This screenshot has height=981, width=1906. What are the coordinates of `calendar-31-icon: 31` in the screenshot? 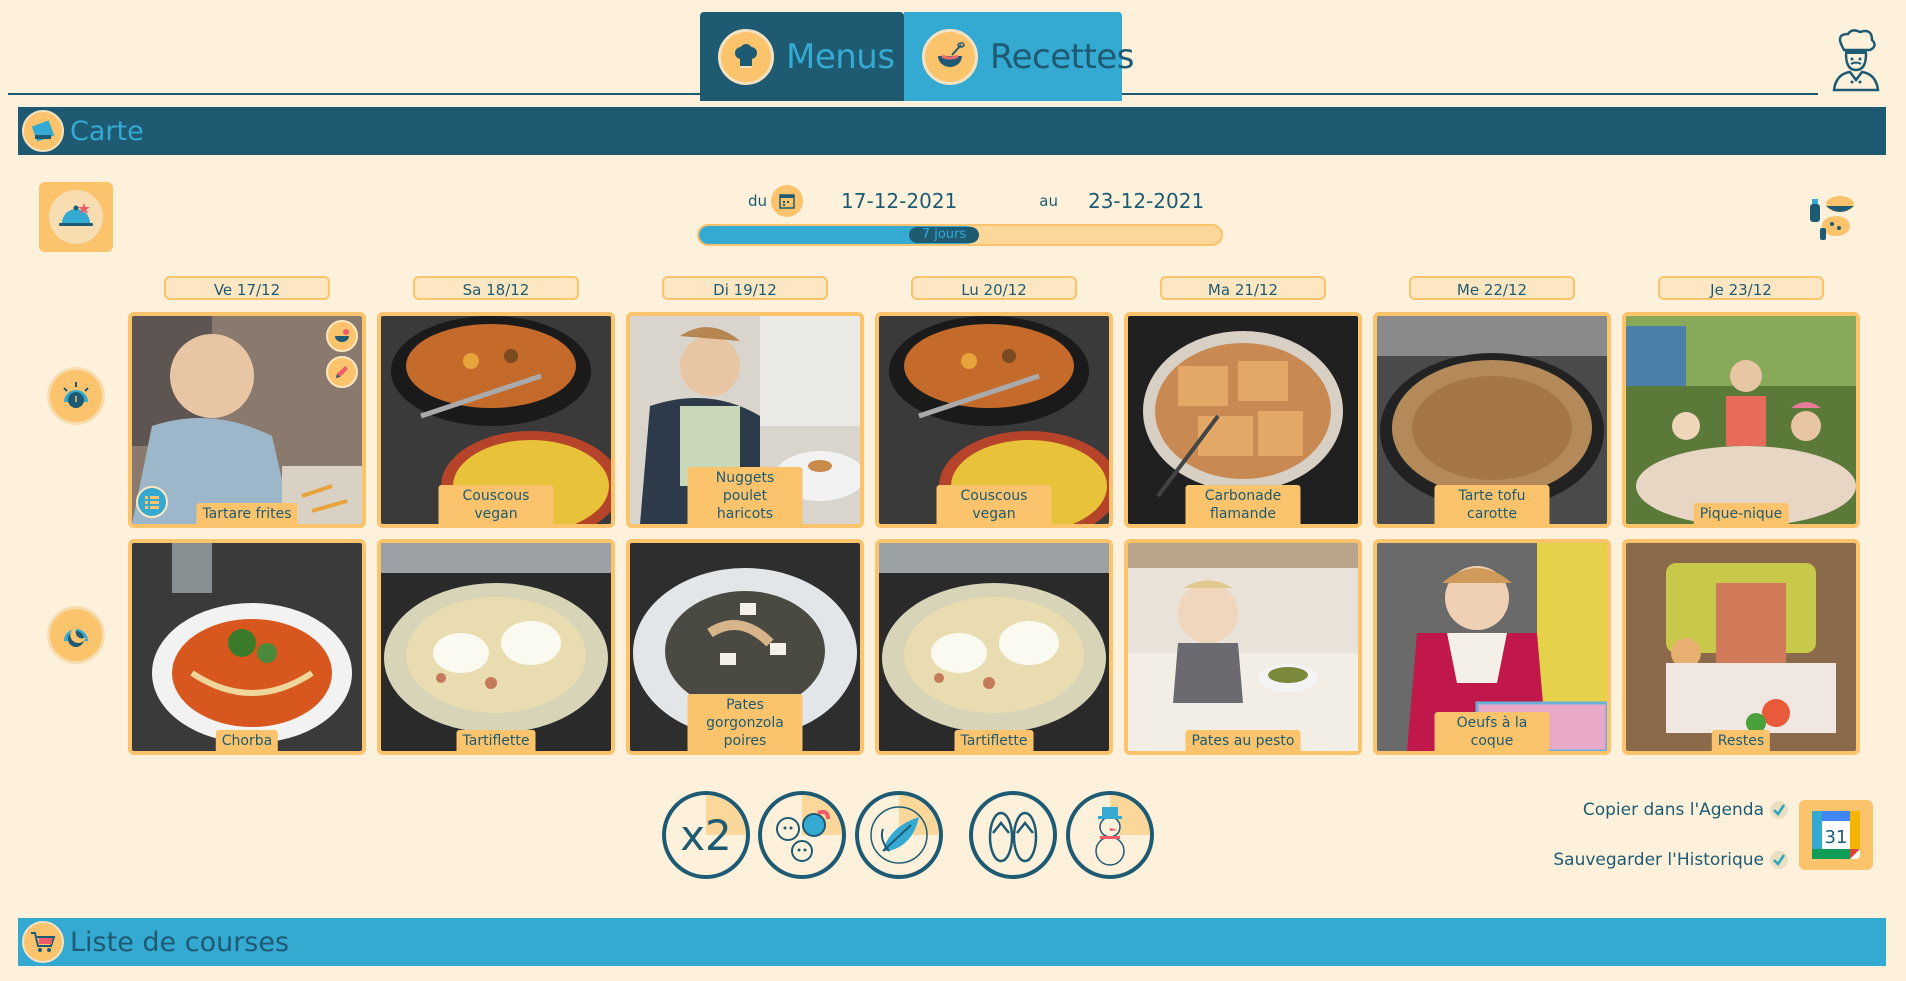 It's located at (1836, 835).